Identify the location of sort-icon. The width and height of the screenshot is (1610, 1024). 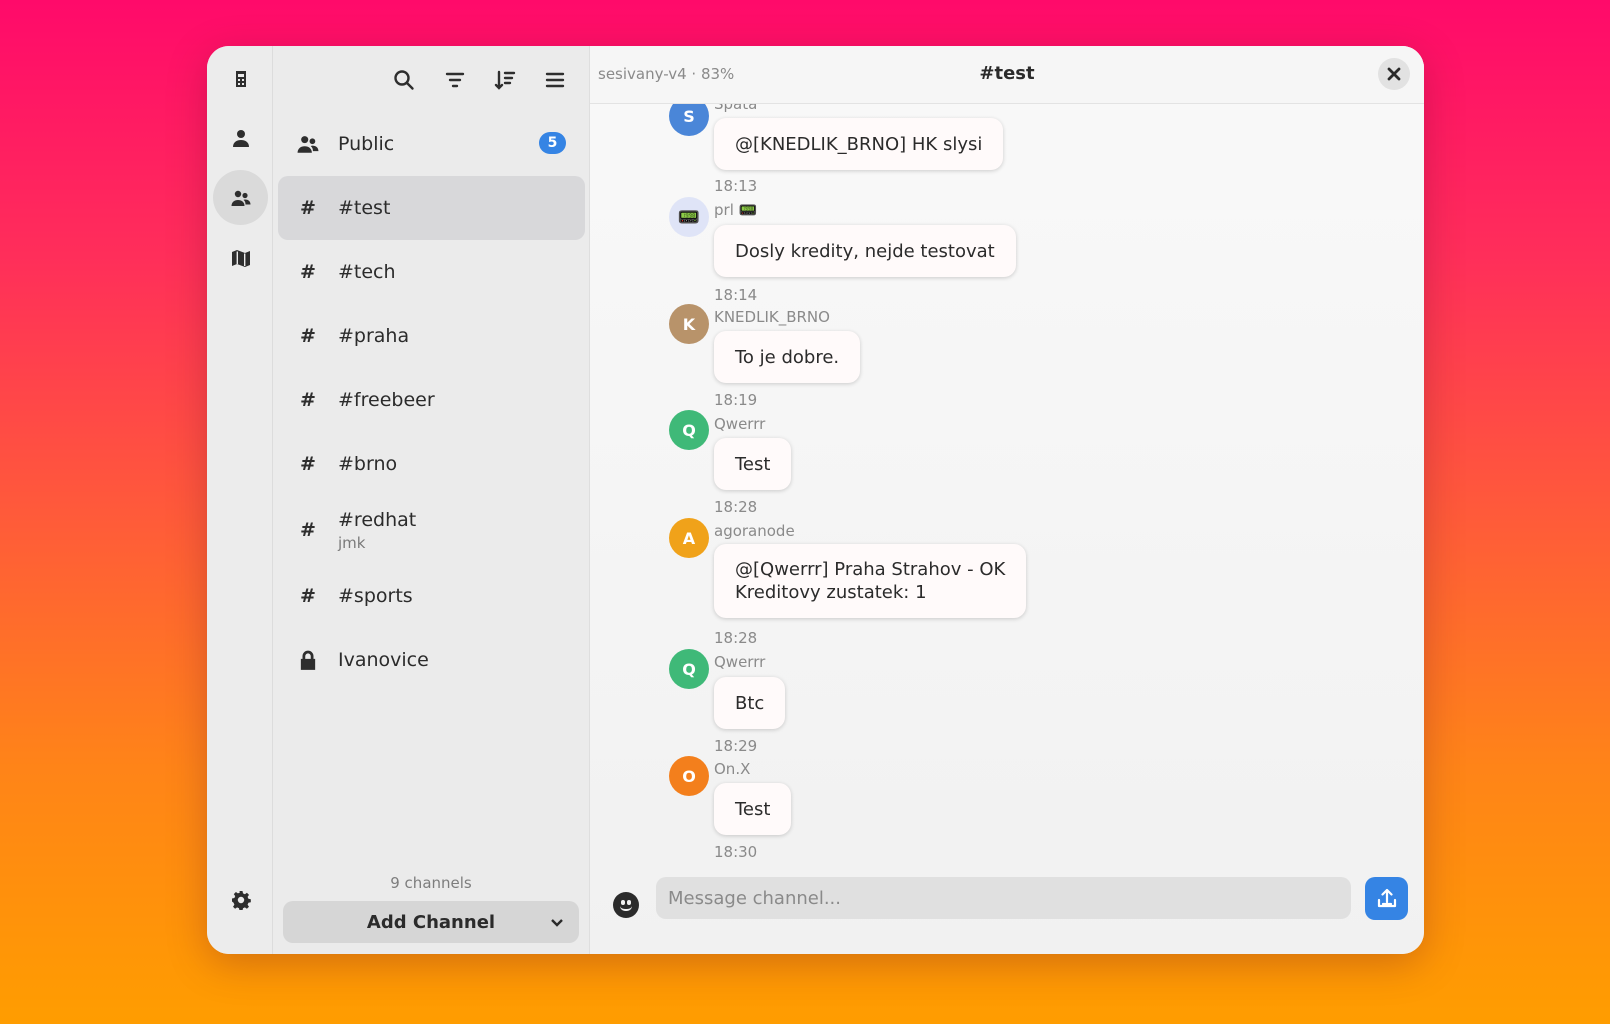
(505, 80).